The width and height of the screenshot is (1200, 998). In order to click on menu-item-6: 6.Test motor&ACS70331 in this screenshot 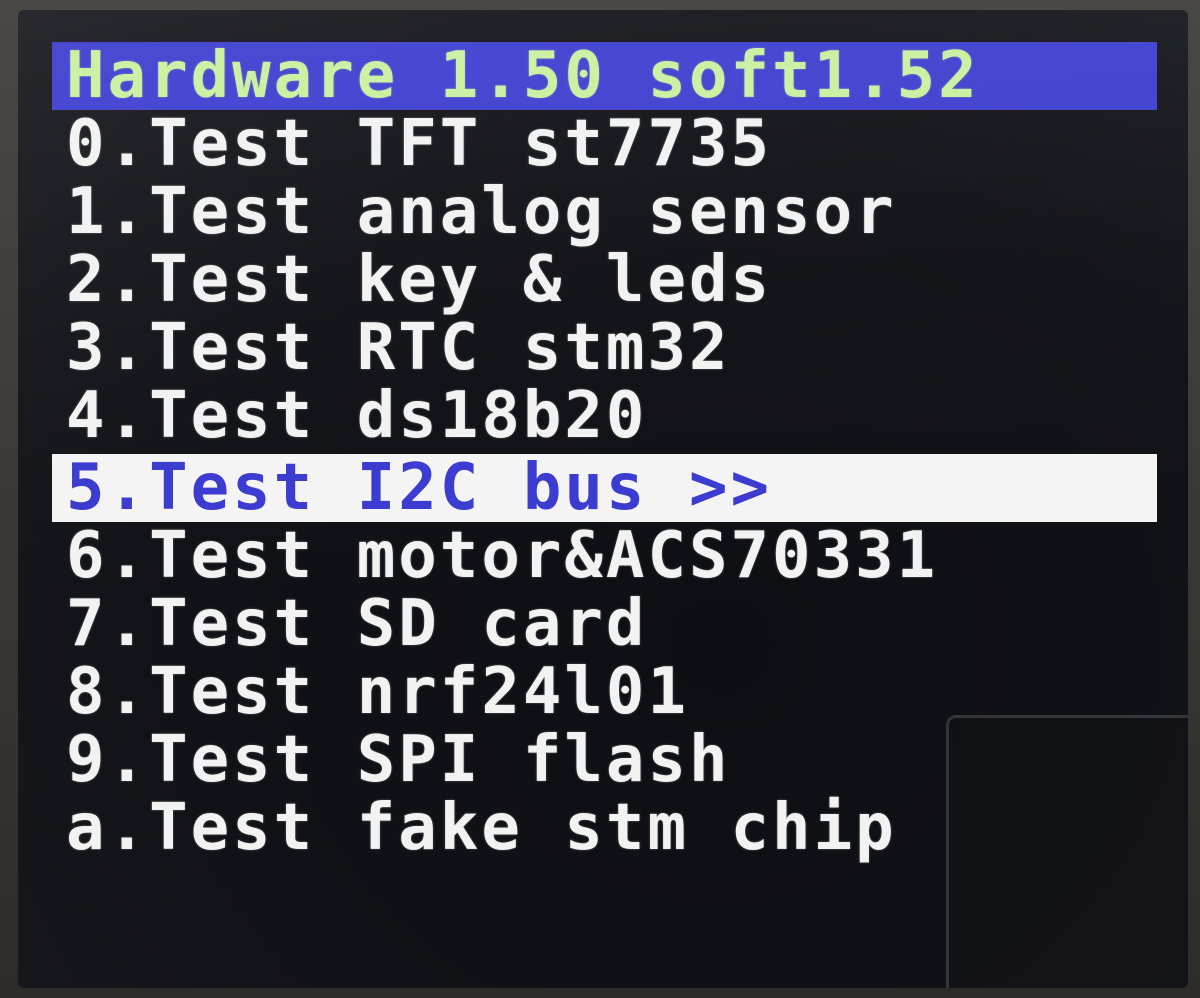, I will do `click(604, 556)`.